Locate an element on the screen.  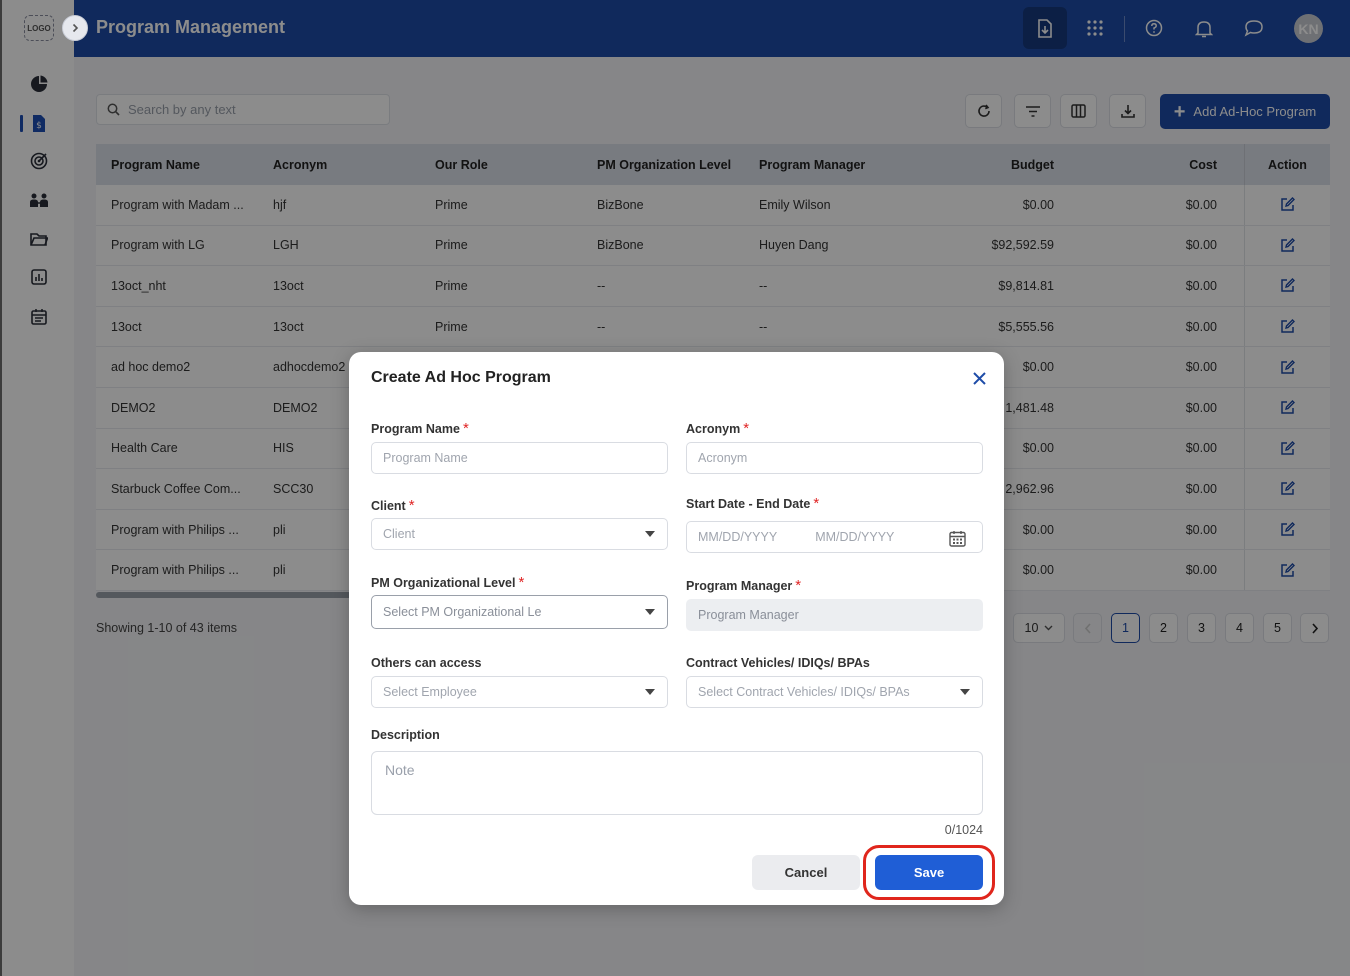
client-label: Client * is located at coordinates (393, 505).